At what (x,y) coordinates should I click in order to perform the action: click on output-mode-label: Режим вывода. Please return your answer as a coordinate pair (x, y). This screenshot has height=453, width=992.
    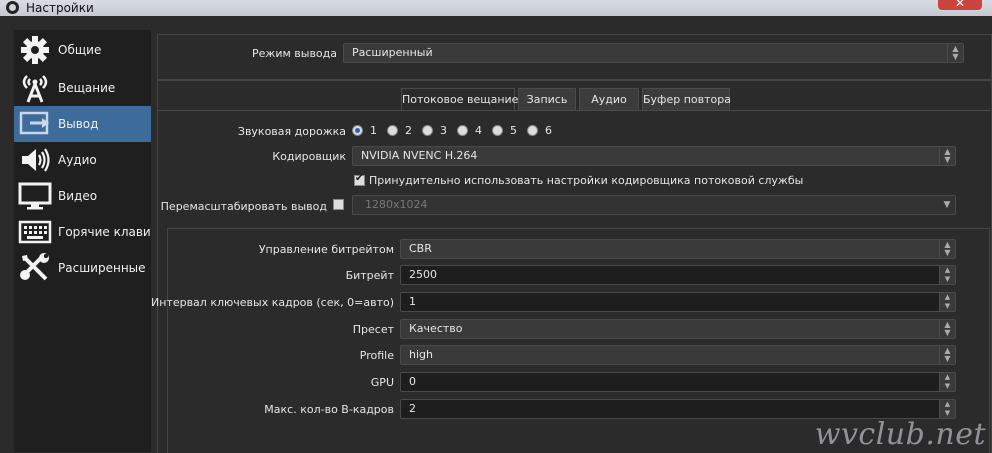
    Looking at the image, I should click on (294, 53).